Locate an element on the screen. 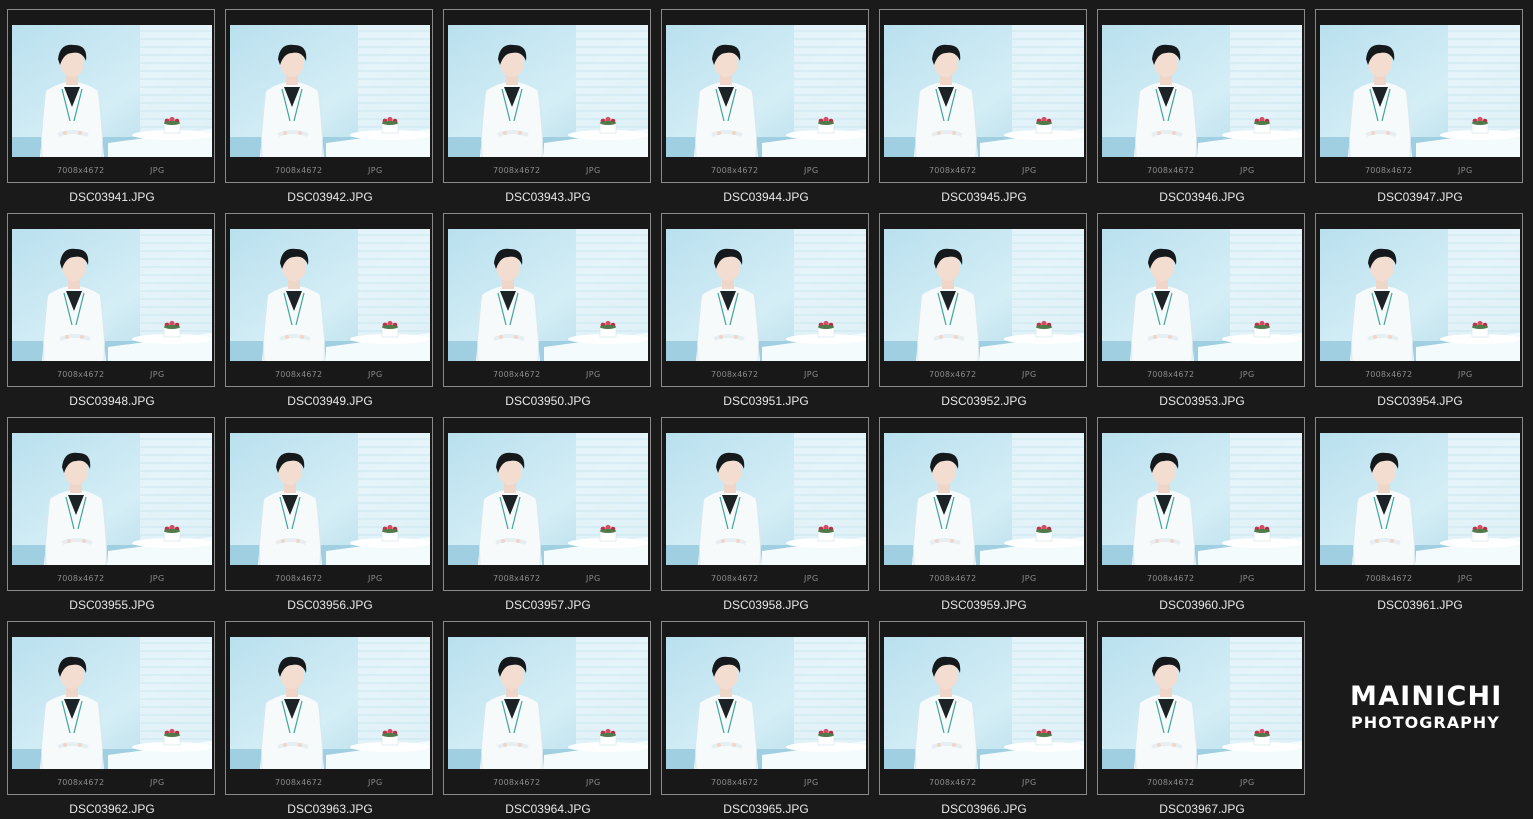 The width and height of the screenshot is (1533, 819). file-thumbnail-item: 7008x4672 JPG DSC03957.JPG is located at coordinates (543, 510).